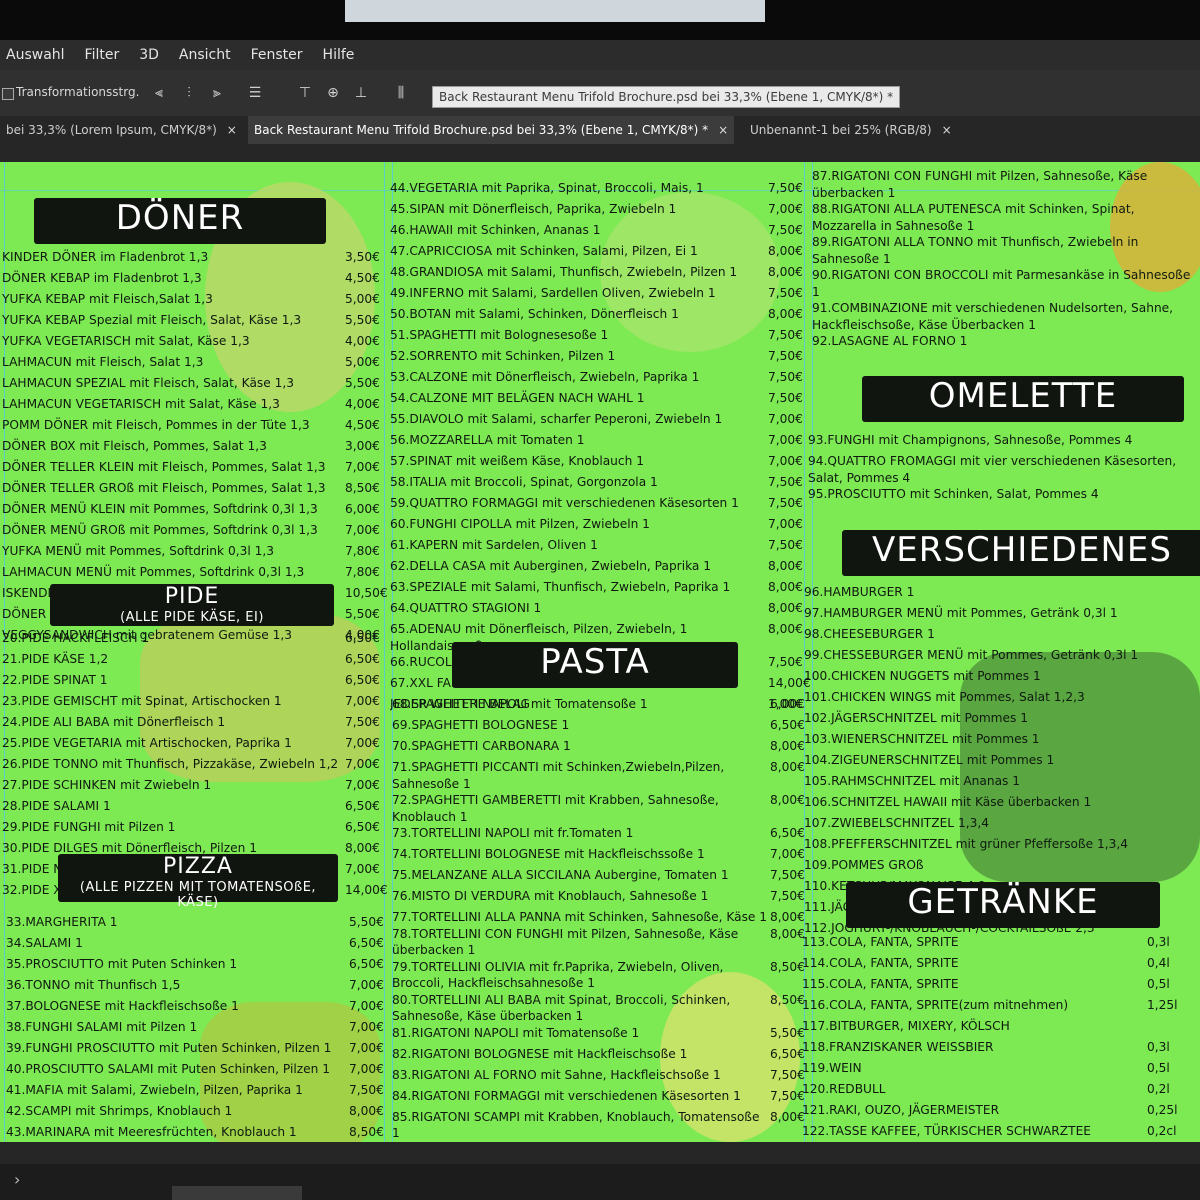  I want to click on tab-unbenannt-1: Unbenannt-1 bei 25% (RGB/8) ×, so click(848, 130).